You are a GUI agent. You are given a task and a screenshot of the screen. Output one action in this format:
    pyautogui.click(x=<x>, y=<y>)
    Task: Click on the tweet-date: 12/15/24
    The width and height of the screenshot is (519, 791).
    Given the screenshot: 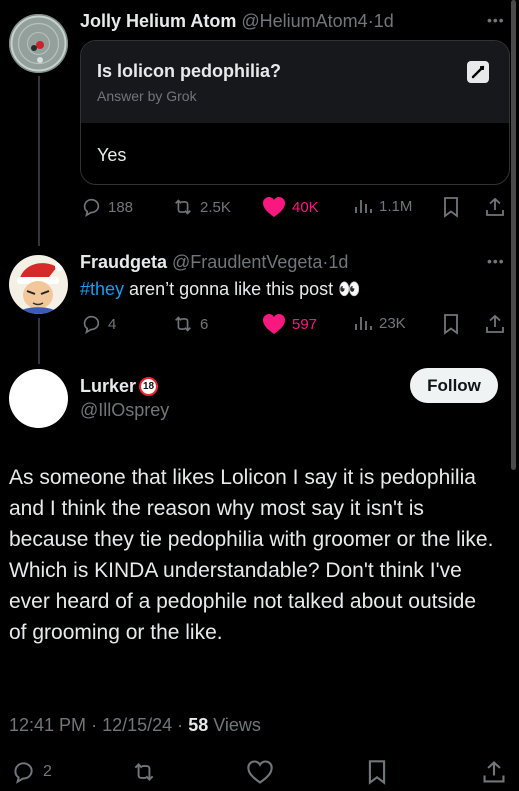 What is the action you would take?
    pyautogui.click(x=137, y=725)
    